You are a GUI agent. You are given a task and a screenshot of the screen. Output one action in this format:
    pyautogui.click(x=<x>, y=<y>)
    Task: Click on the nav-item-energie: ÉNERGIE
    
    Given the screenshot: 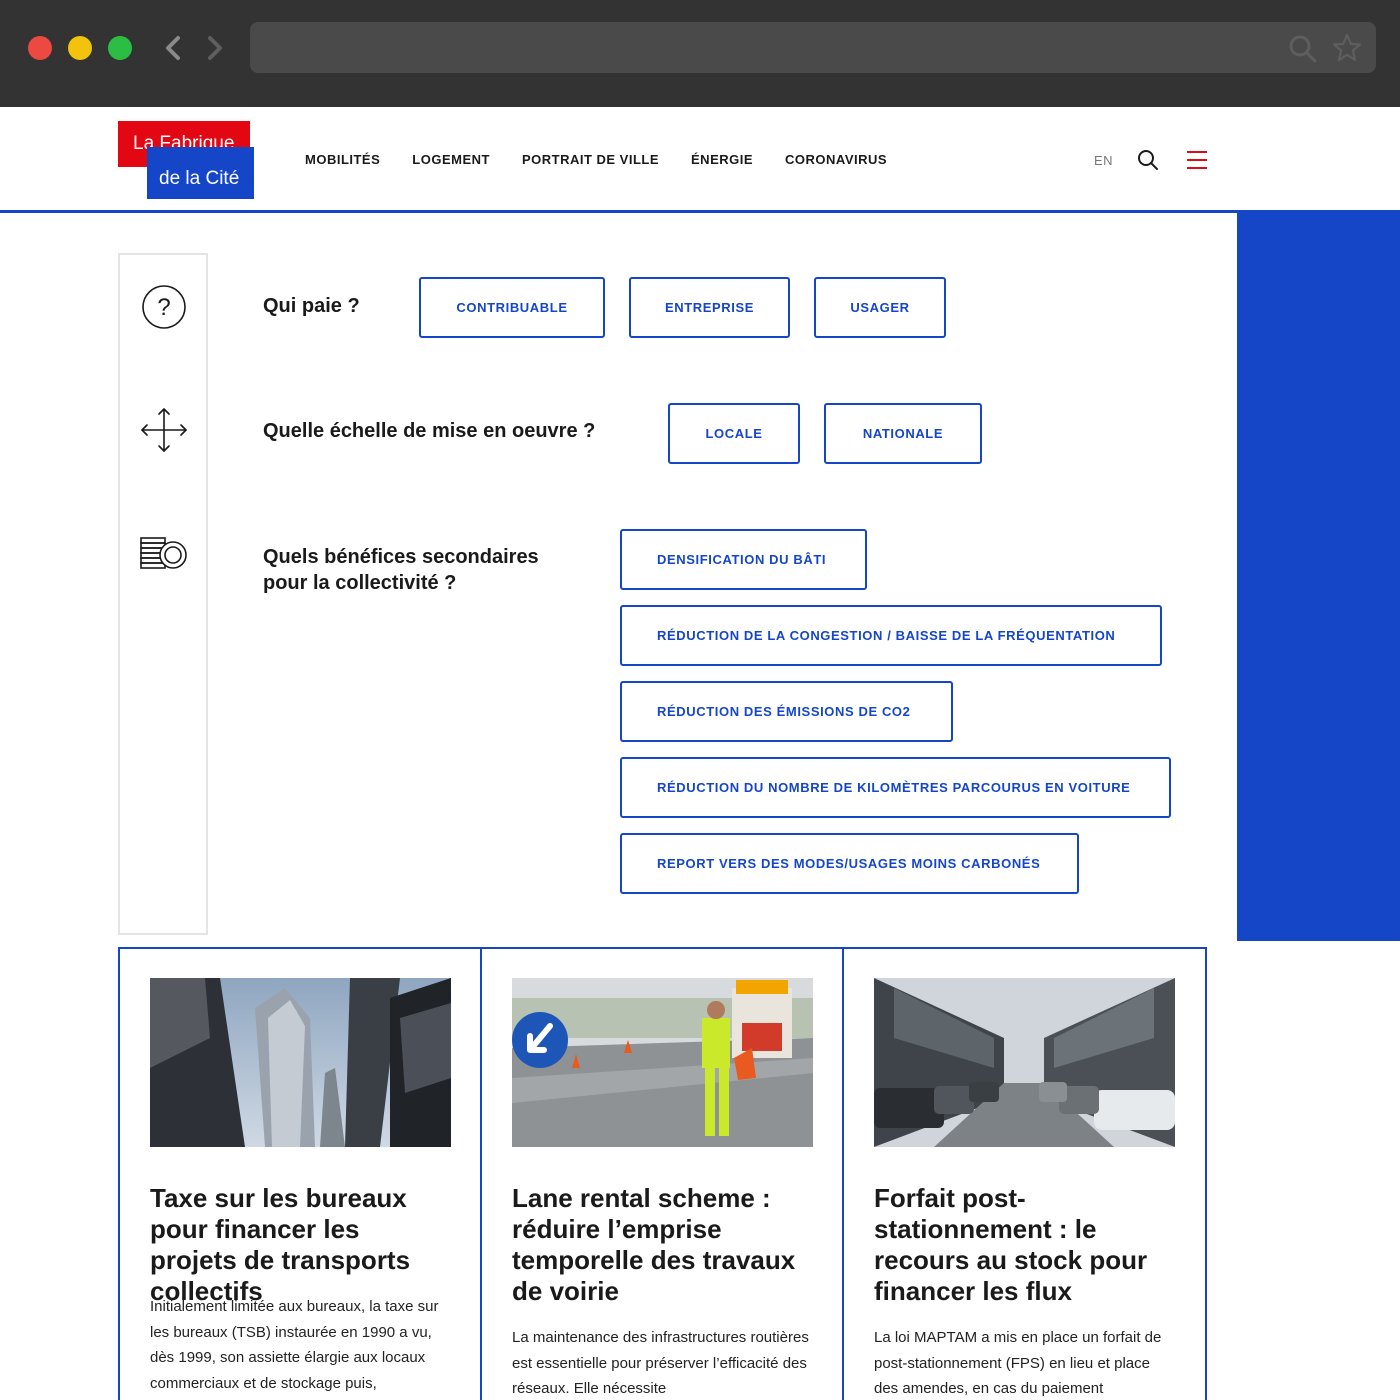 What is the action you would take?
    pyautogui.click(x=722, y=159)
    